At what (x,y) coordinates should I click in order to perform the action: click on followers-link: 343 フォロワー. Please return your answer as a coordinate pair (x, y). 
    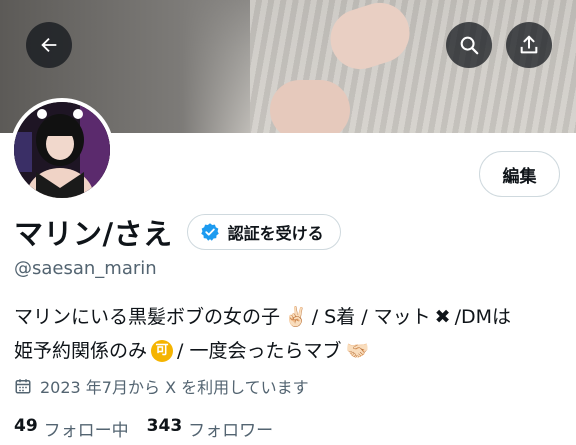
    Looking at the image, I should click on (210, 428).